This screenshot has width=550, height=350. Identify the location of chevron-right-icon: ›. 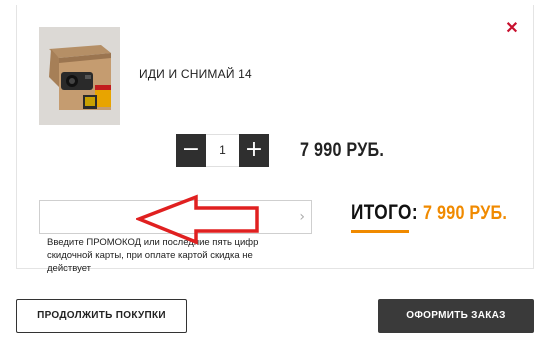
(302, 217).